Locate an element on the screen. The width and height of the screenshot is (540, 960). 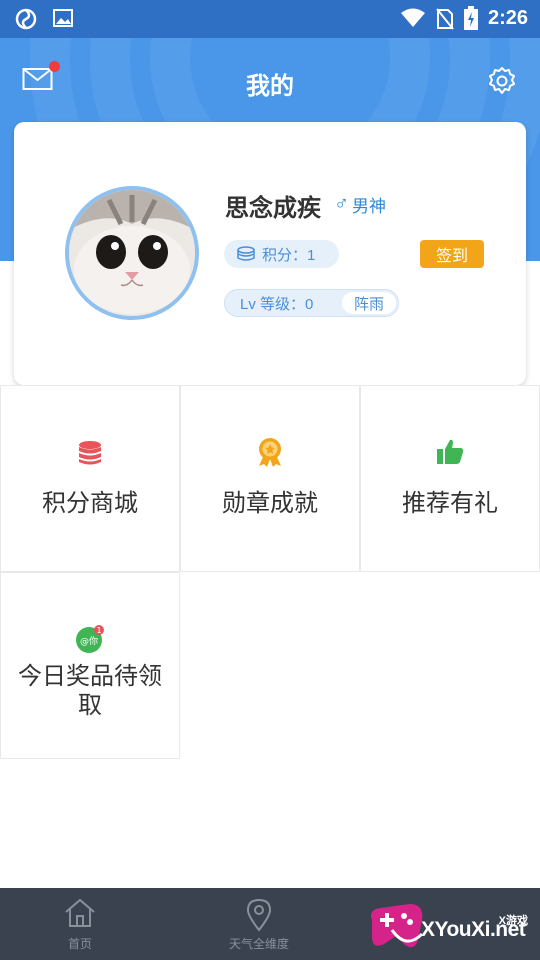
coin-stack-icon is located at coordinates (90, 453).